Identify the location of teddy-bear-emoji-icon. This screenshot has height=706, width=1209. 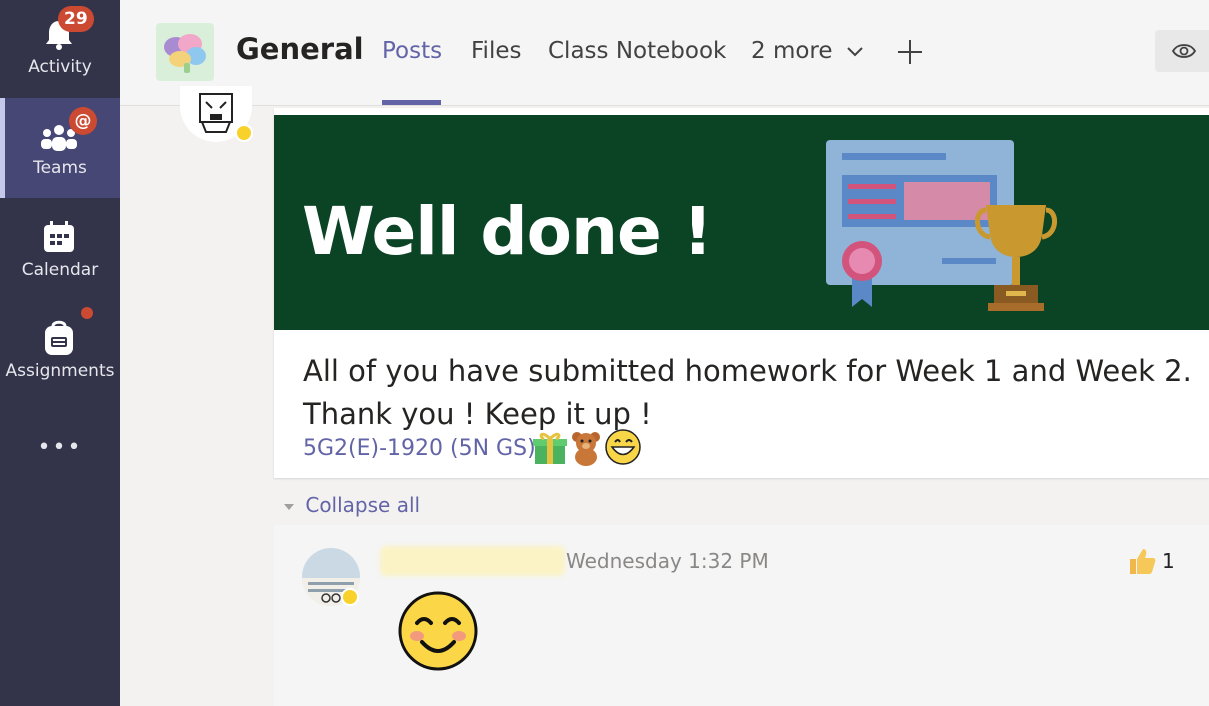
(586, 449).